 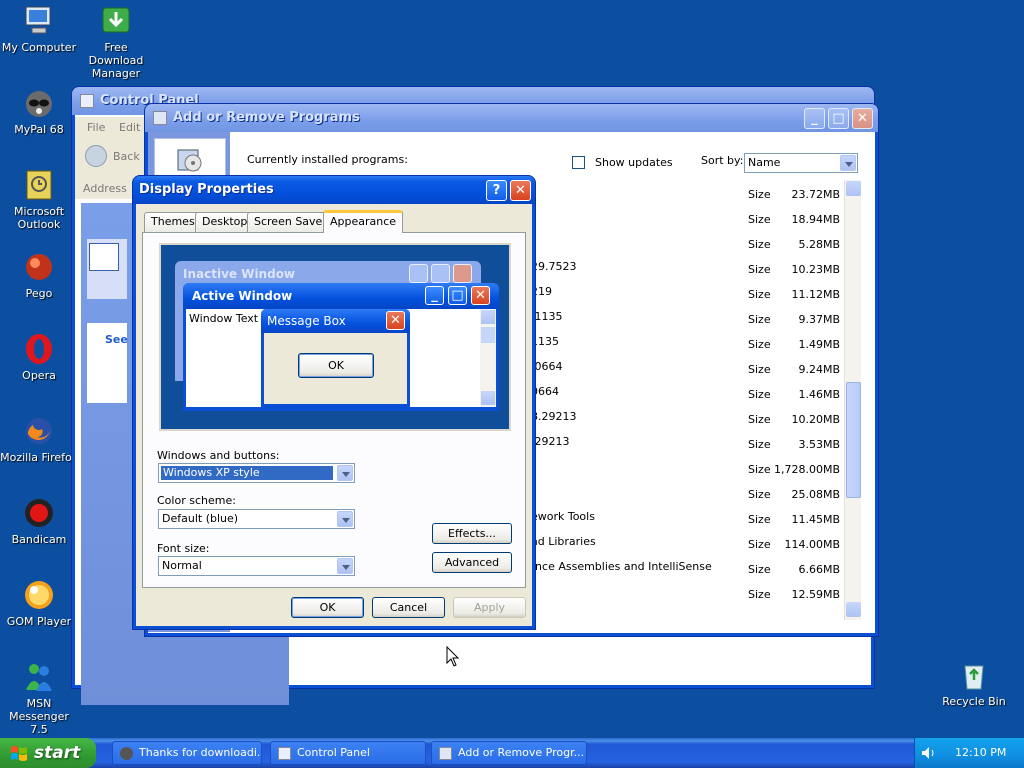 What do you see at coordinates (684, 319) in the screenshot?
I see `table-row: .61135 Size 9.37MB` at bounding box center [684, 319].